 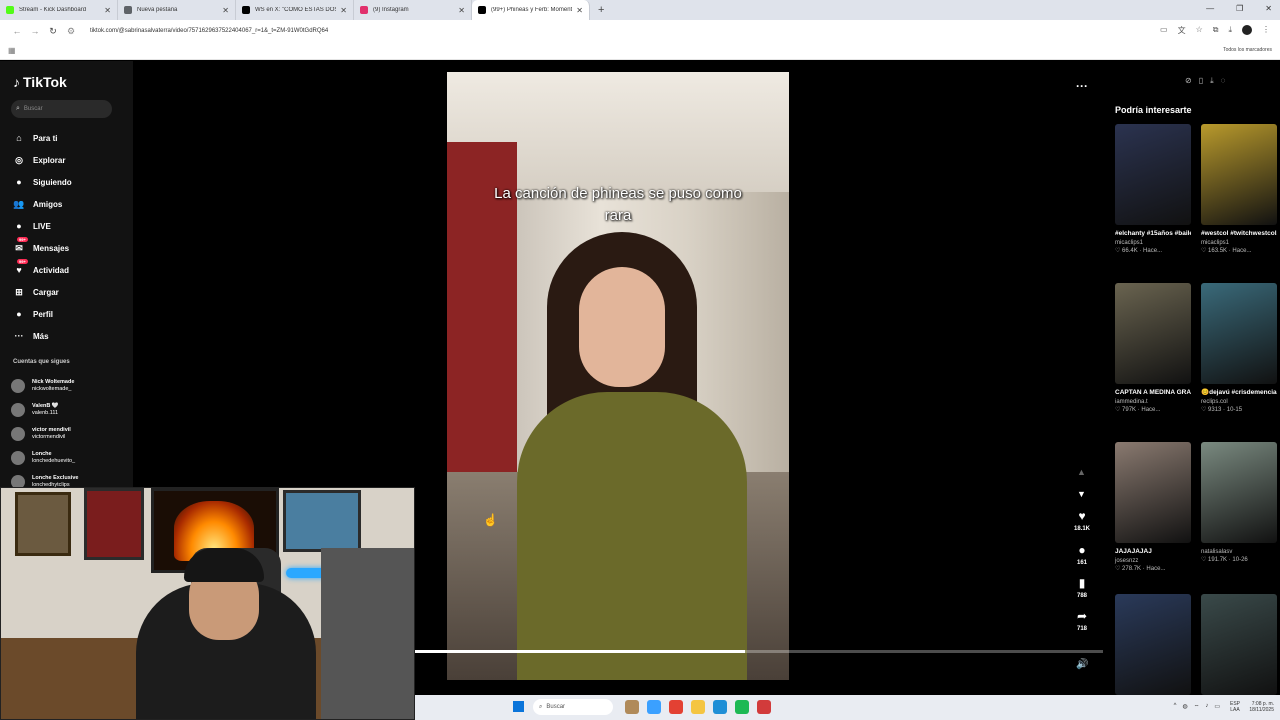 I want to click on chevron-up-icon: ^, so click(x=1175, y=707).